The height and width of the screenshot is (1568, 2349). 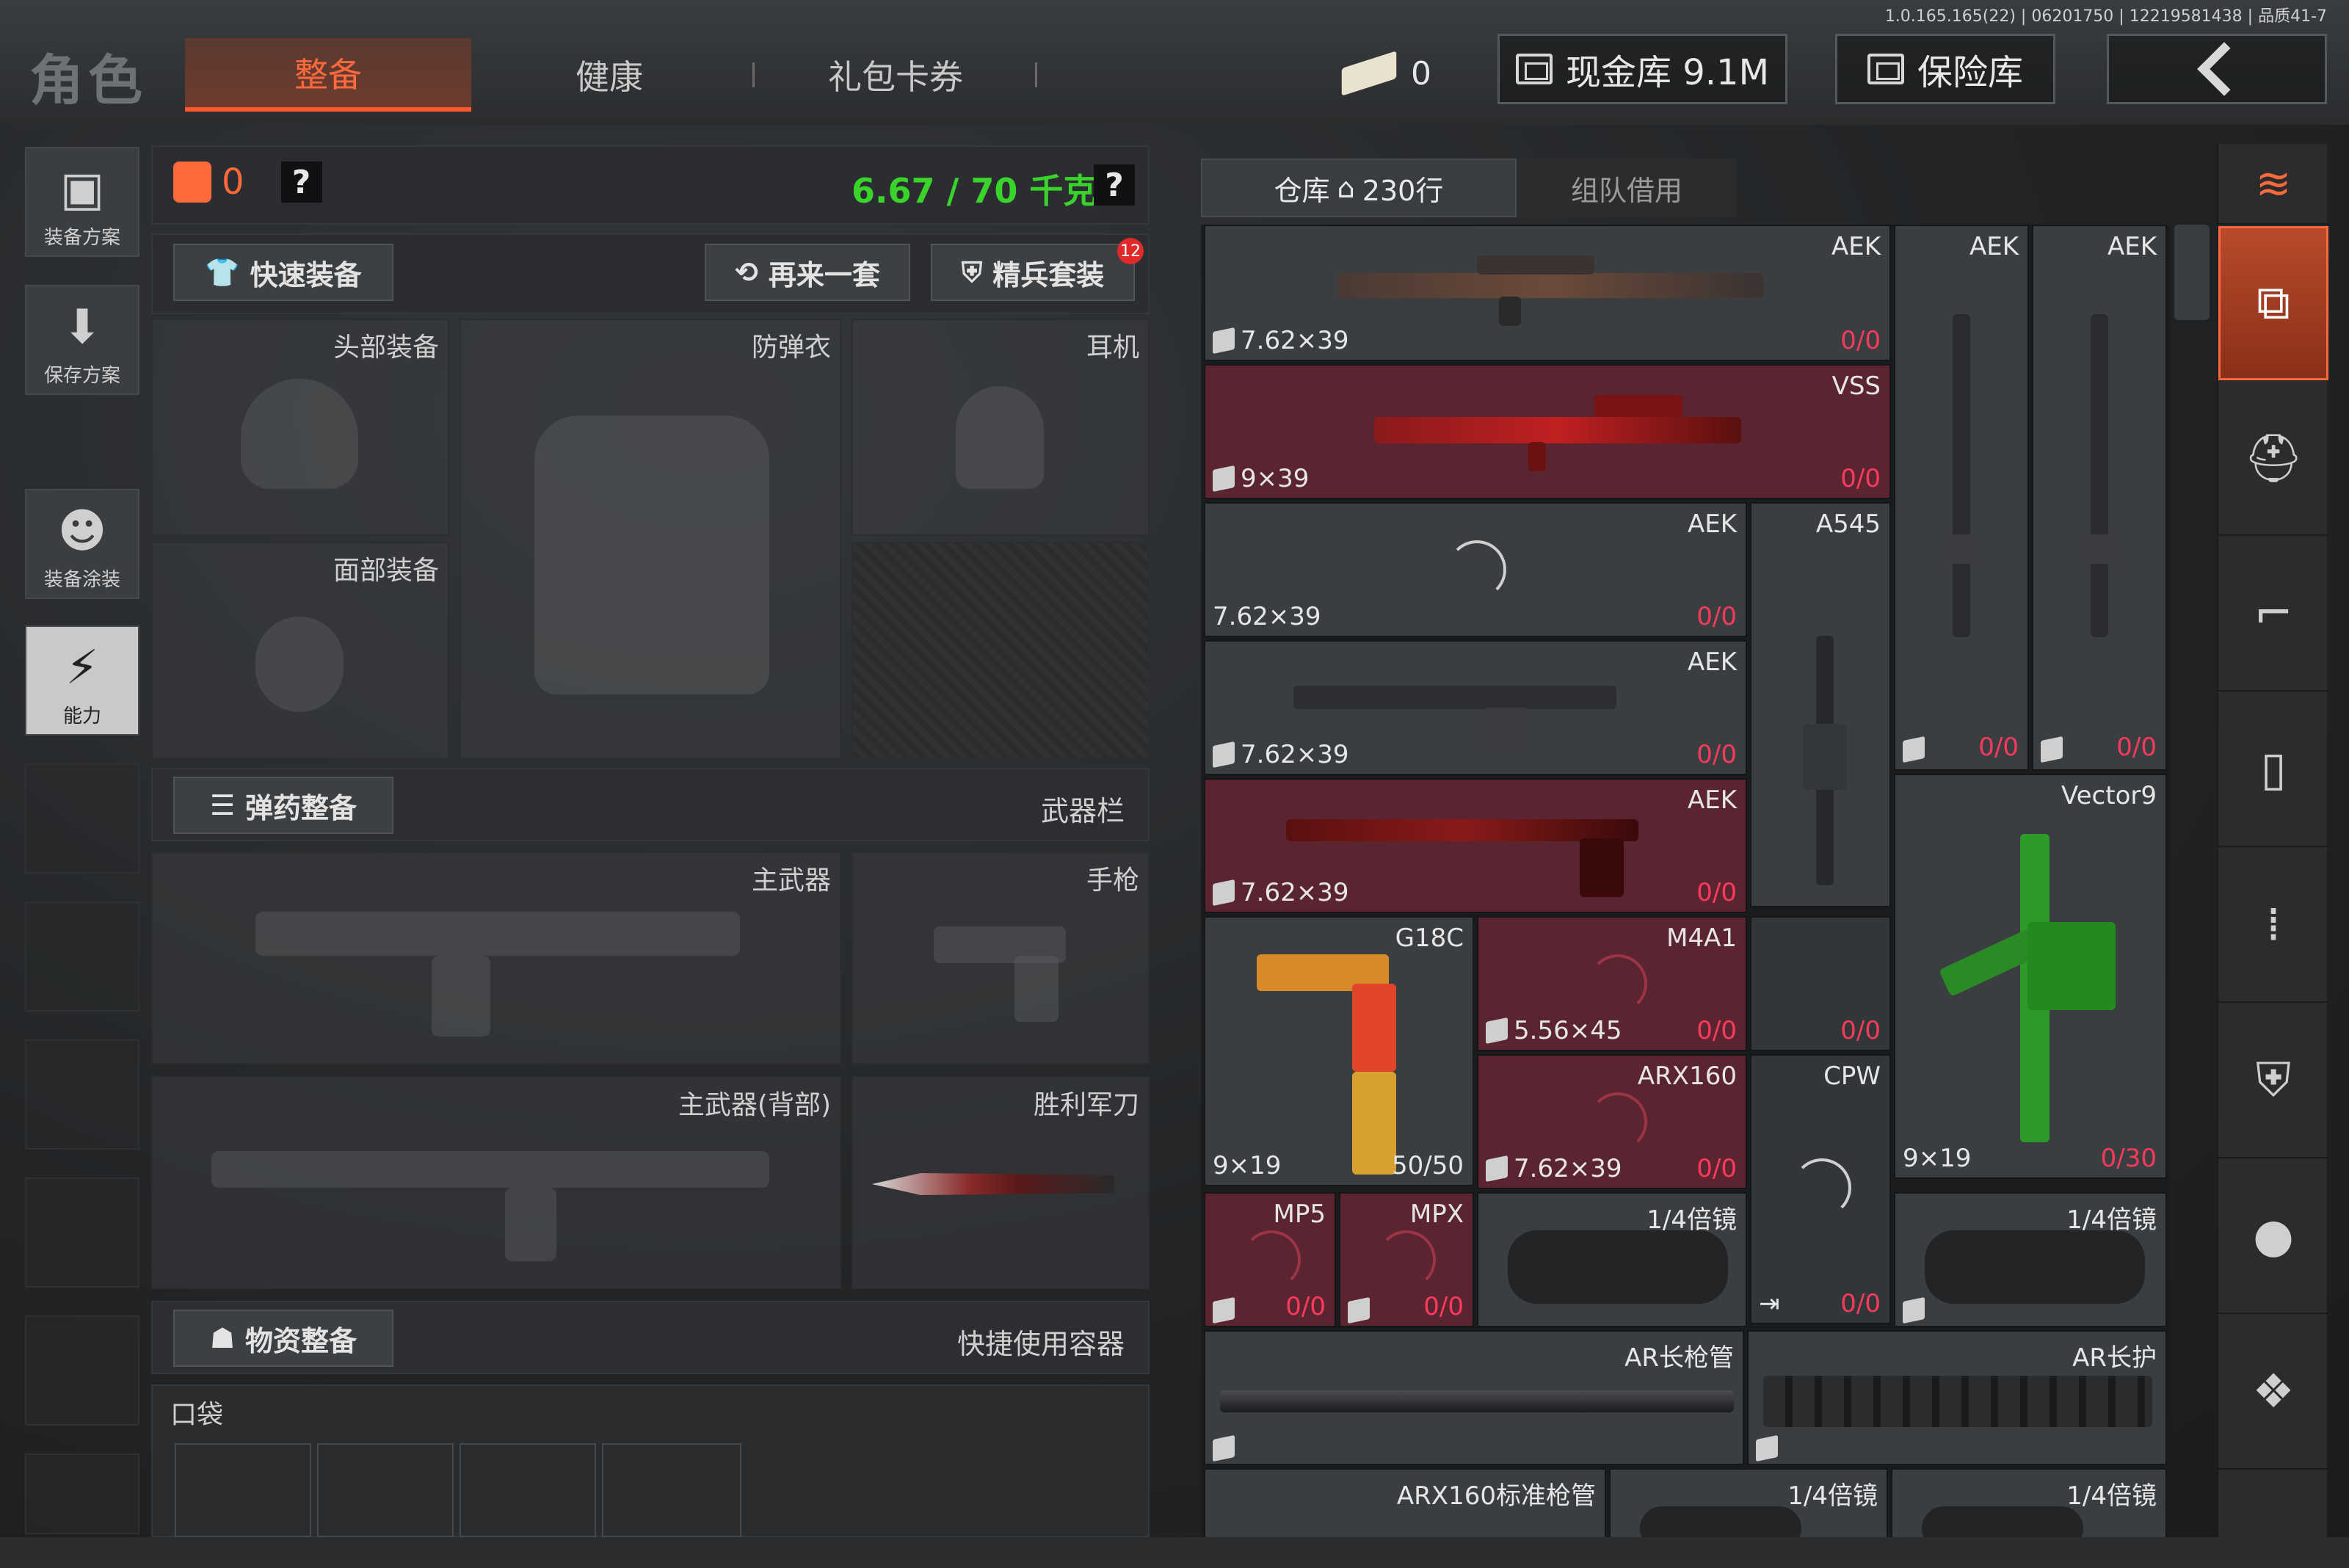 I want to click on helmet-icon, so click(x=299, y=434).